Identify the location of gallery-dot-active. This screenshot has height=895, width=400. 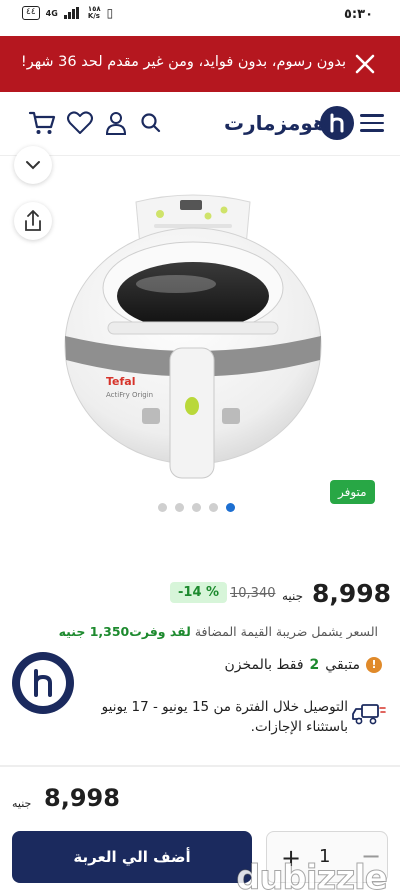
(230, 507).